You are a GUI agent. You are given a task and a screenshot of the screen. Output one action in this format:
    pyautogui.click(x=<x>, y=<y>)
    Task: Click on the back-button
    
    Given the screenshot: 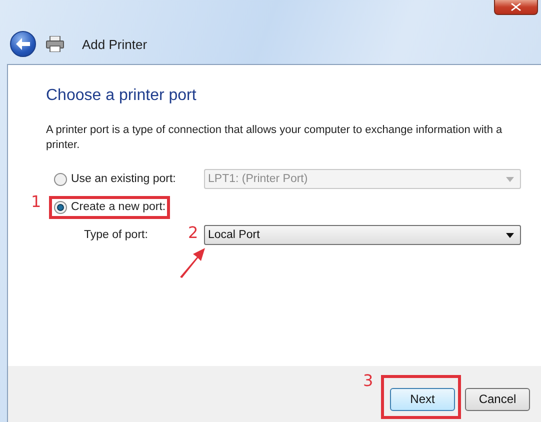 What is the action you would take?
    pyautogui.click(x=23, y=44)
    